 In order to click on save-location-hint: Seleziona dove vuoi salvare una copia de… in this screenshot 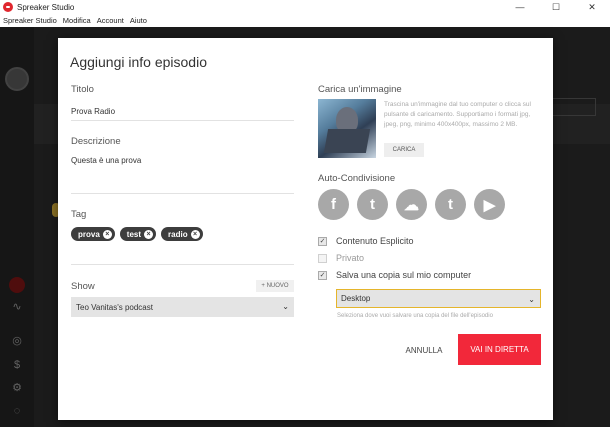, I will do `click(415, 316)`.